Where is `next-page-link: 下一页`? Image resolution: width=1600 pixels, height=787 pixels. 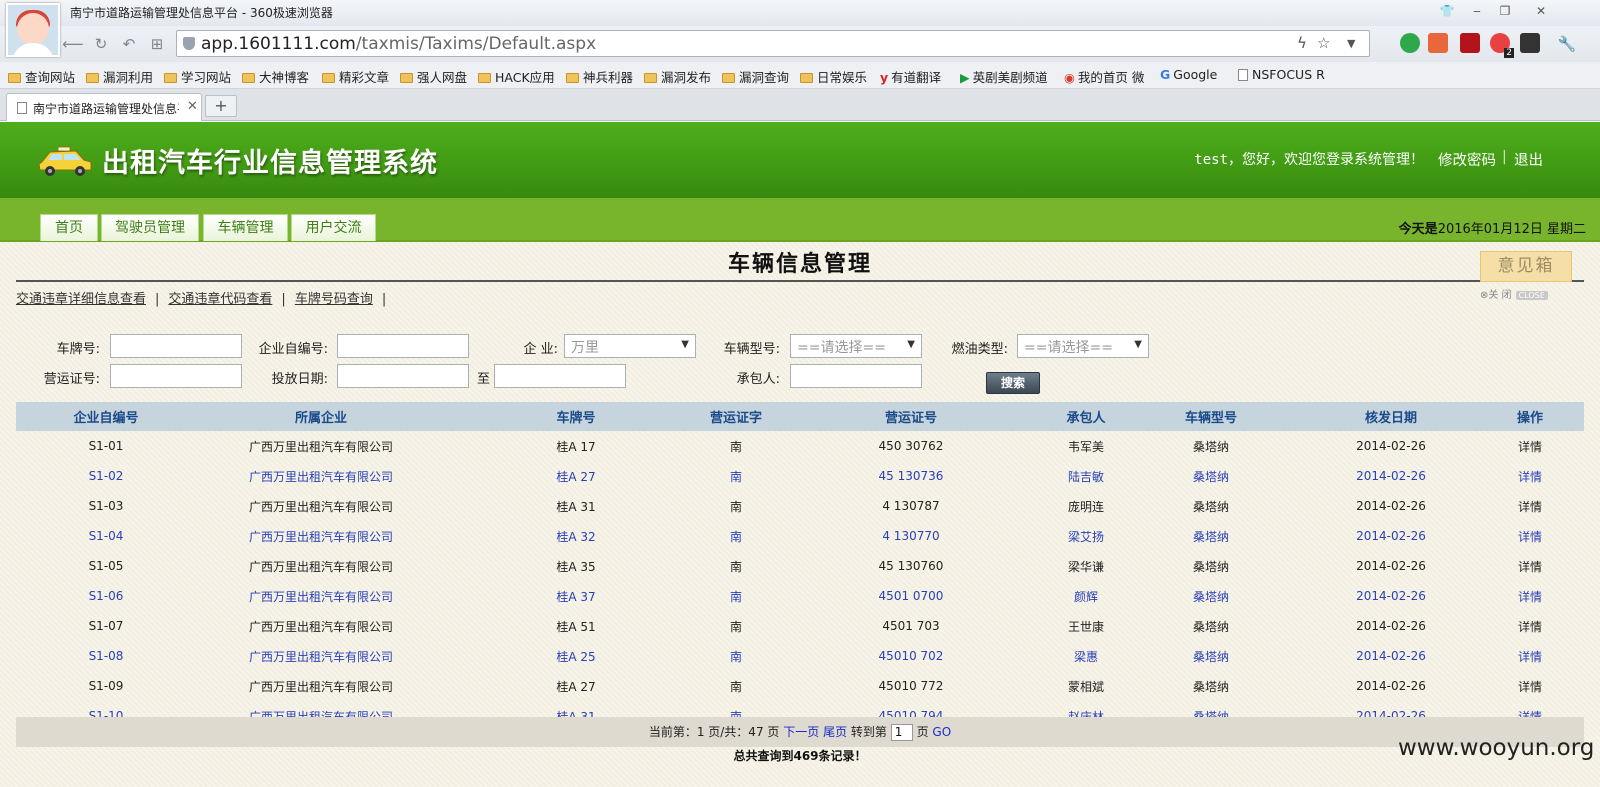
next-page-link: 下一页 is located at coordinates (801, 732).